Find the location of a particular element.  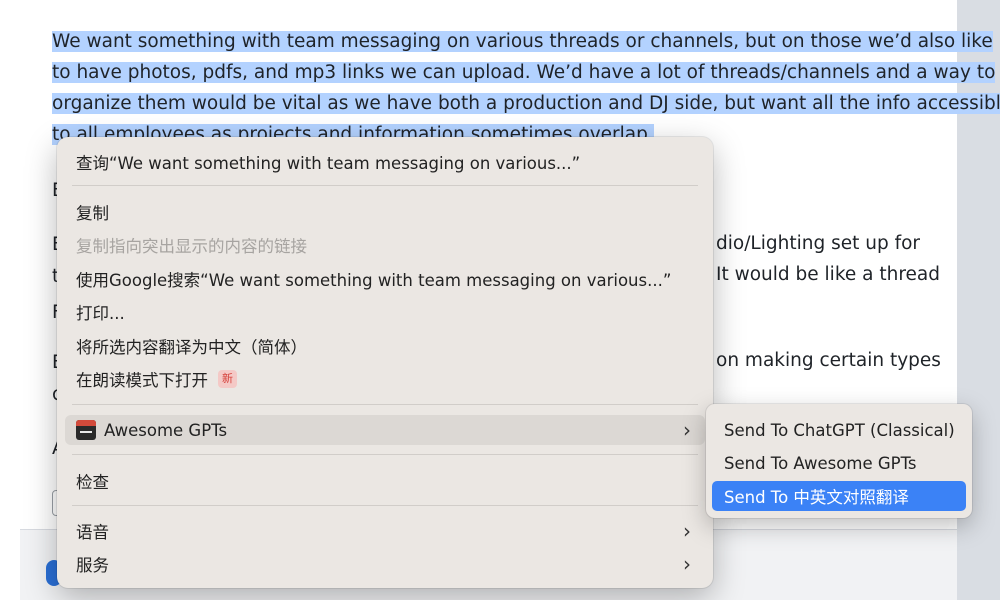

menu-item-awesome-gpts: Awesome GPTs › is located at coordinates (385, 430).